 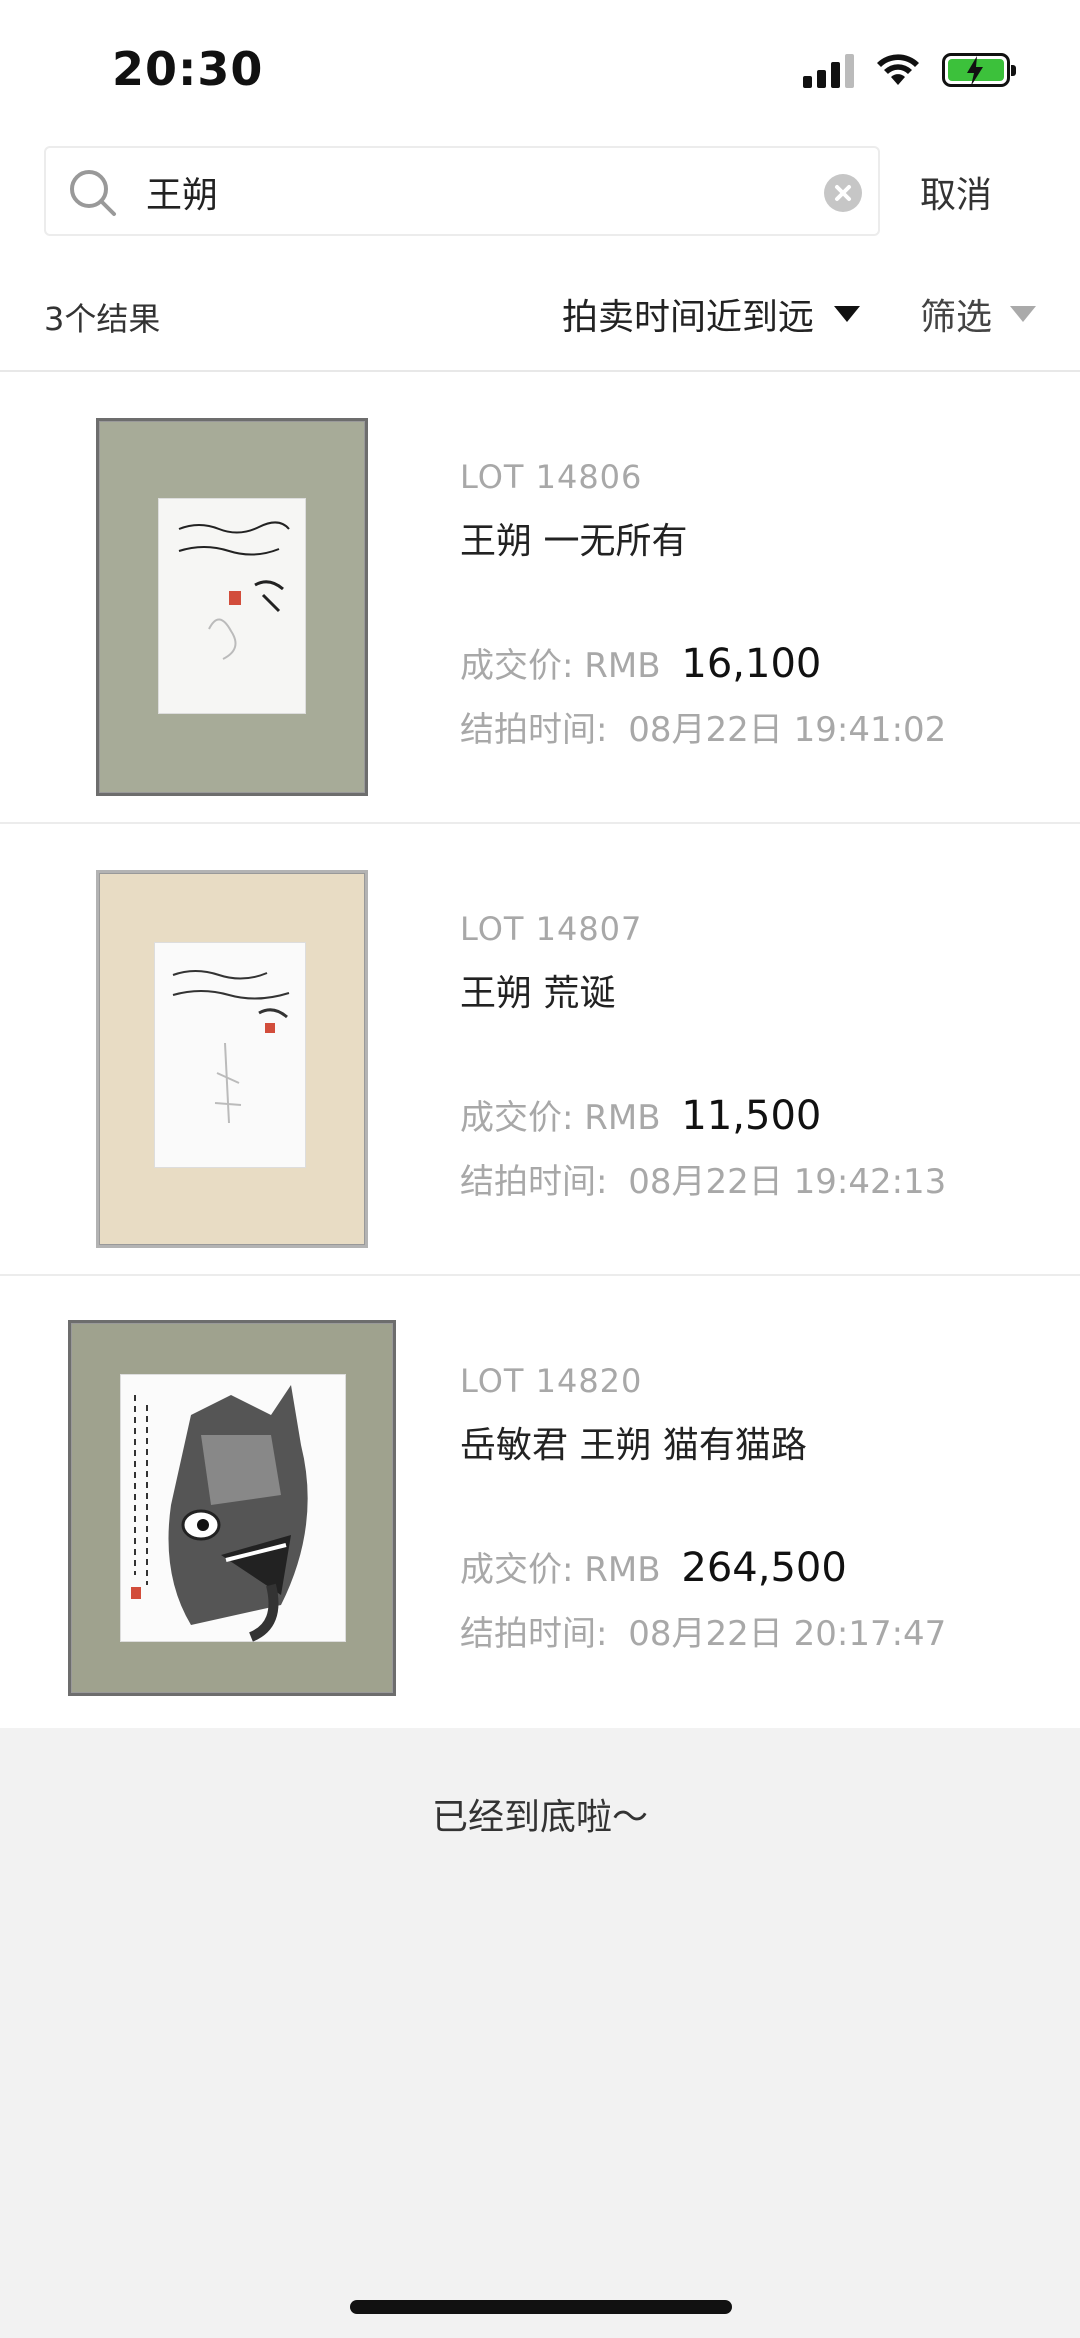 I want to click on price-row: 成交价: RMB 11,500, so click(x=640, y=1114).